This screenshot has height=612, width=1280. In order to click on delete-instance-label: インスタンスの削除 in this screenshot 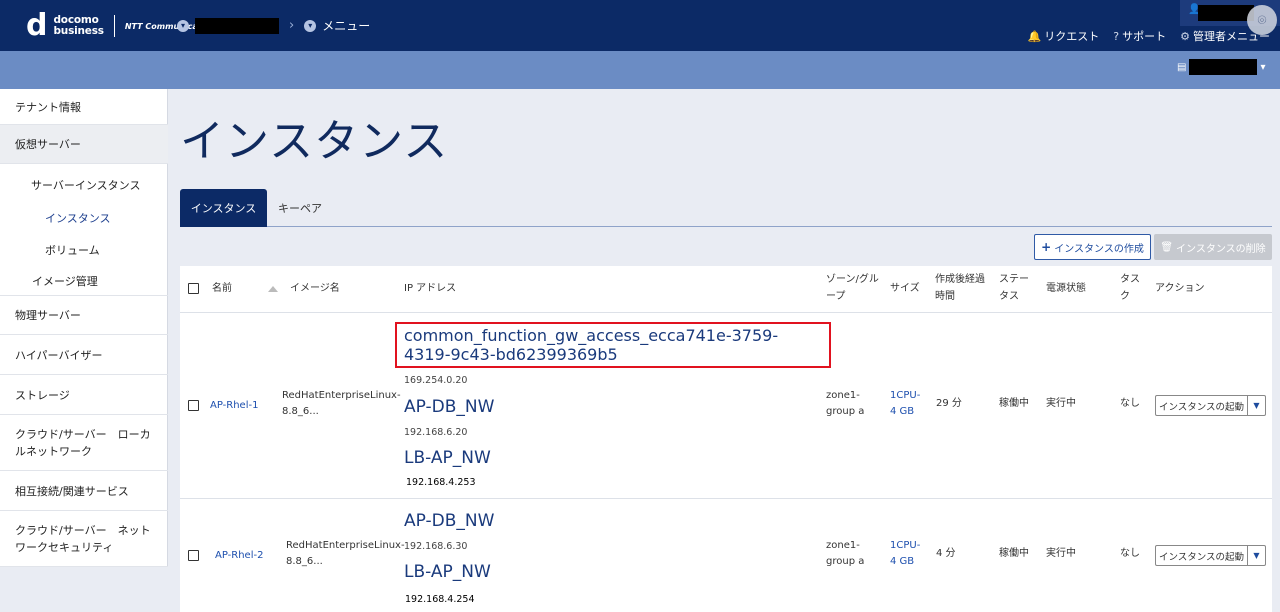, I will do `click(1221, 249)`.